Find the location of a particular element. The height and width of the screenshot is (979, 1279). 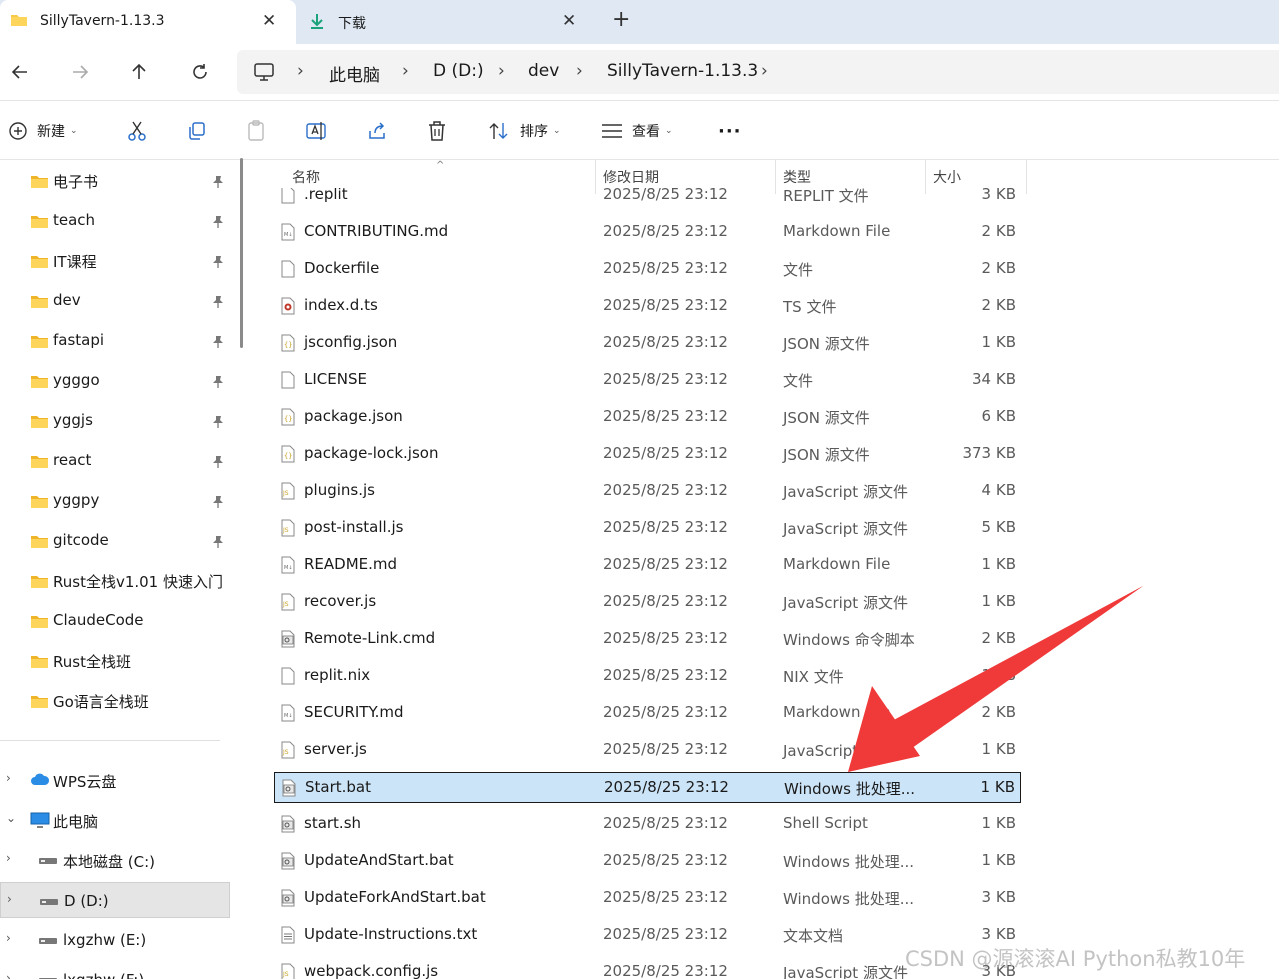

sidebar-item-lxgzhw-e: › lxgzhw (E:) is located at coordinates (115, 940).